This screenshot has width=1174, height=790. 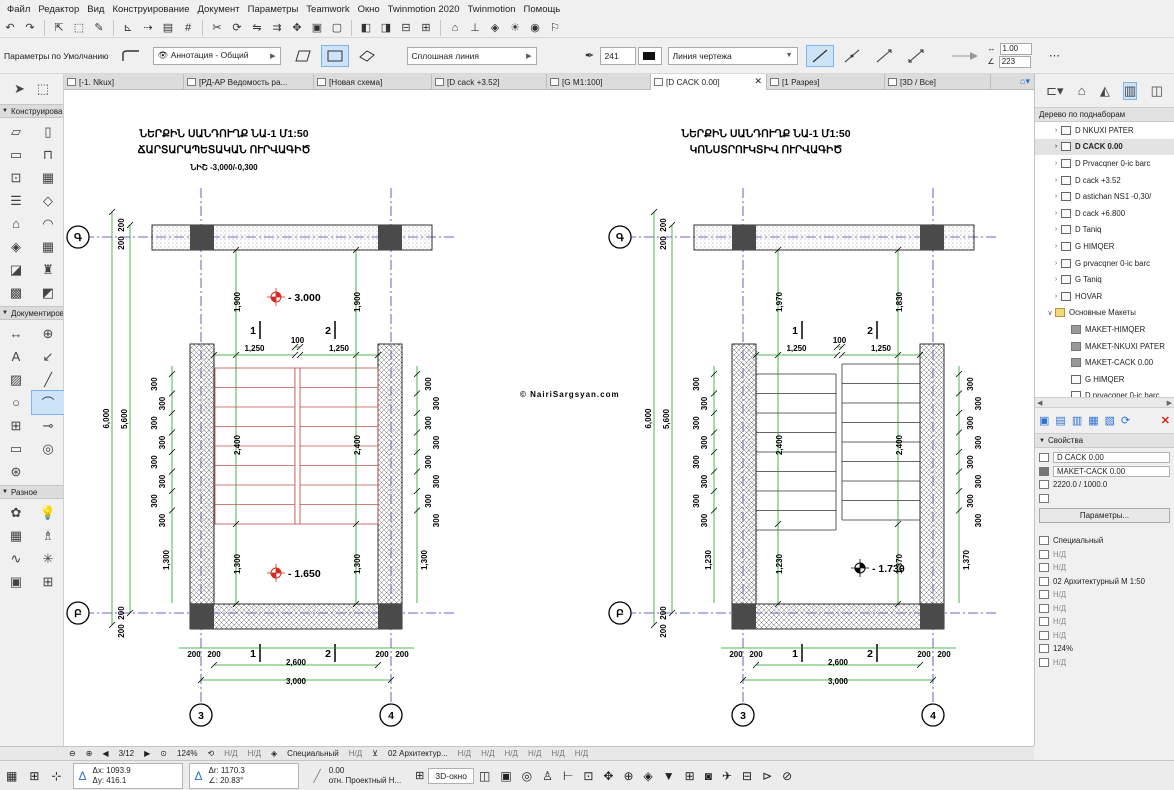 I want to click on arrow-tool-icon: ➤, so click(x=19, y=89).